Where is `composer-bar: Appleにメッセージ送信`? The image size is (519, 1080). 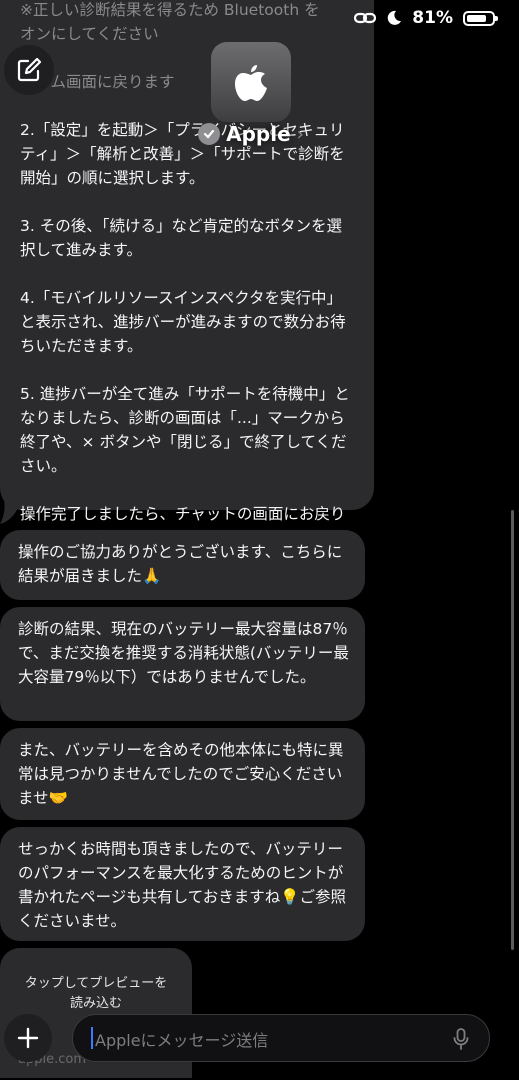 composer-bar: Appleにメッセージ送信 is located at coordinates (259, 1042).